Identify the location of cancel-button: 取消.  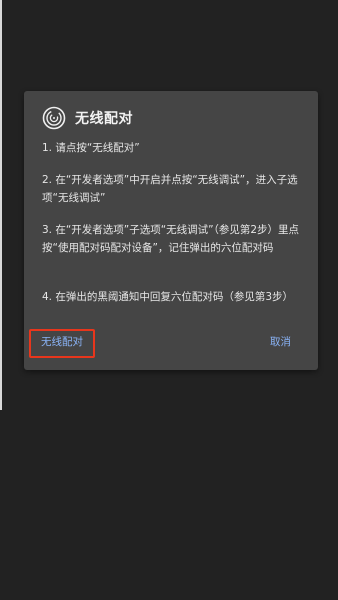
(280, 342).